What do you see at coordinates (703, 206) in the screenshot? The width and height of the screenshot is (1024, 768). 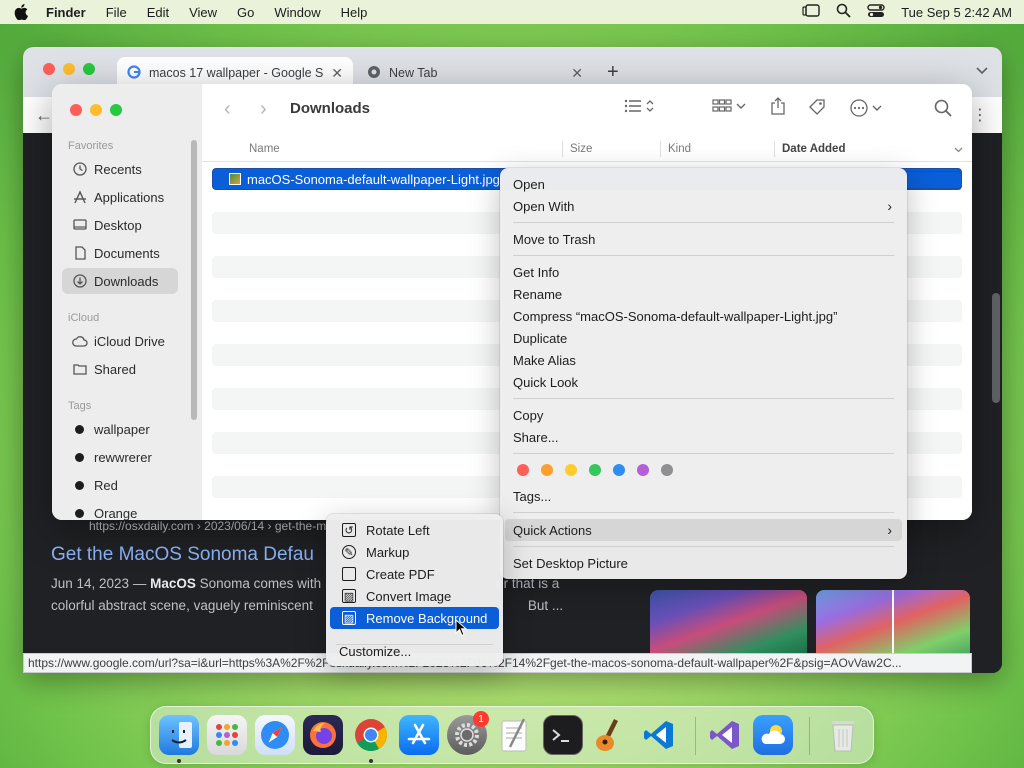 I see `menu-item-open-with: Open With ›` at bounding box center [703, 206].